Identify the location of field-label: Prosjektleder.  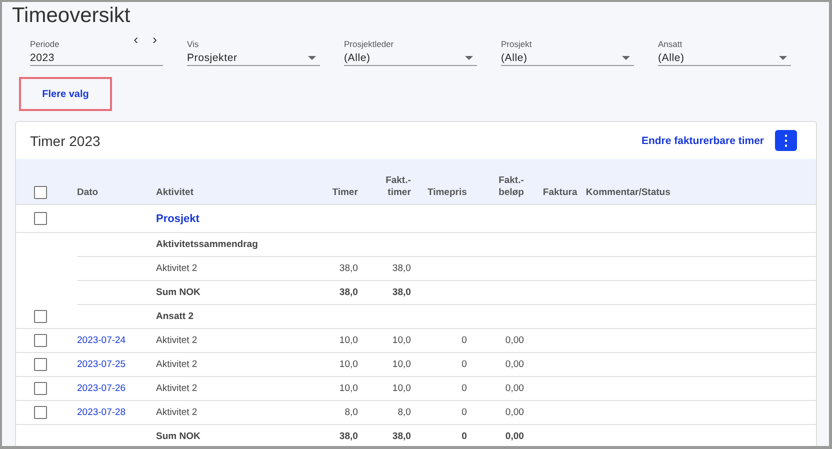
(369, 44).